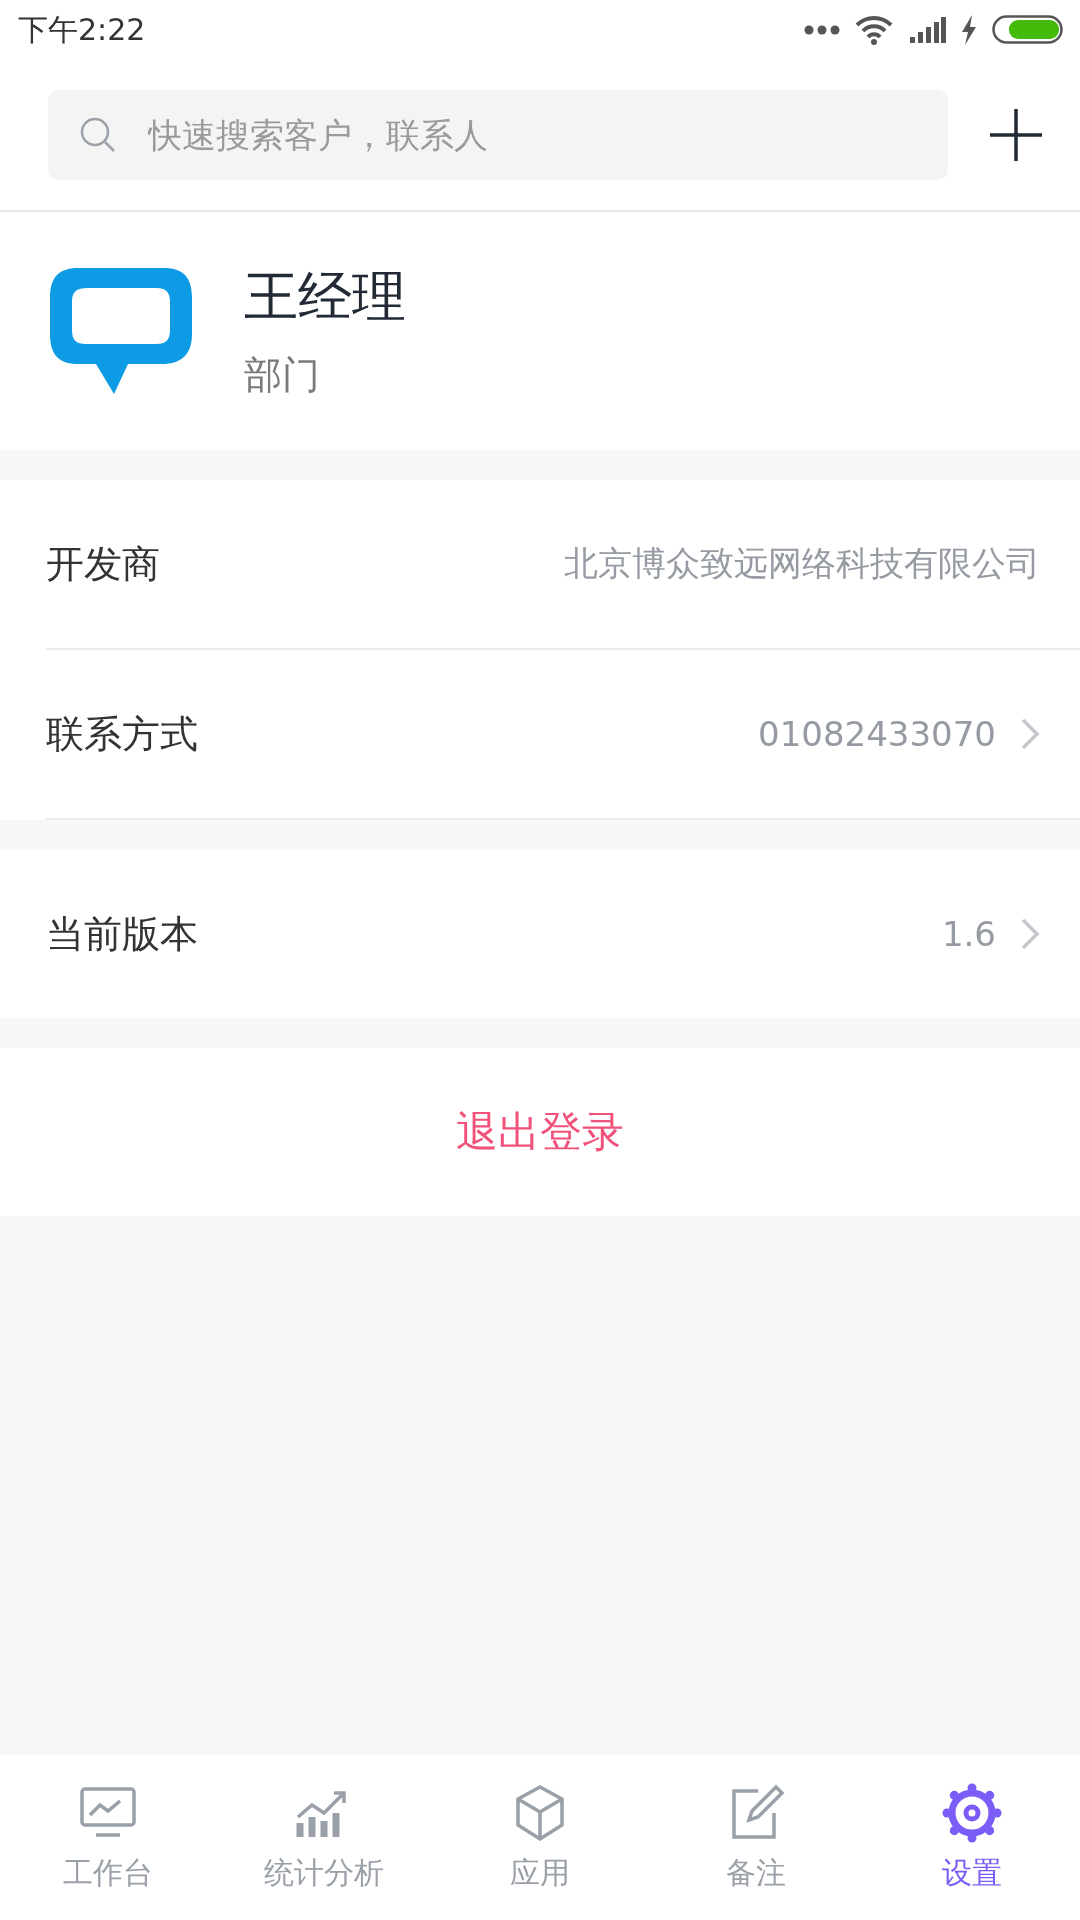 The image size is (1080, 1920). Describe the element at coordinates (874, 30) in the screenshot. I see `wifi-icon` at that location.